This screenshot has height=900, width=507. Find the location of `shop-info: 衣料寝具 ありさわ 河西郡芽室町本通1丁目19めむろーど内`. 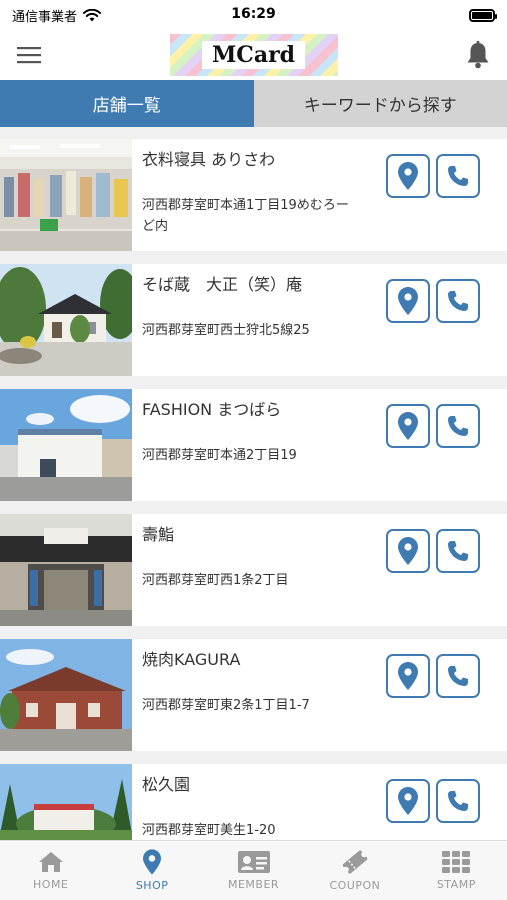

shop-info: 衣料寝具 ありさわ 河西郡芽室町本通1丁目19めむろーど内 is located at coordinates (243, 195).